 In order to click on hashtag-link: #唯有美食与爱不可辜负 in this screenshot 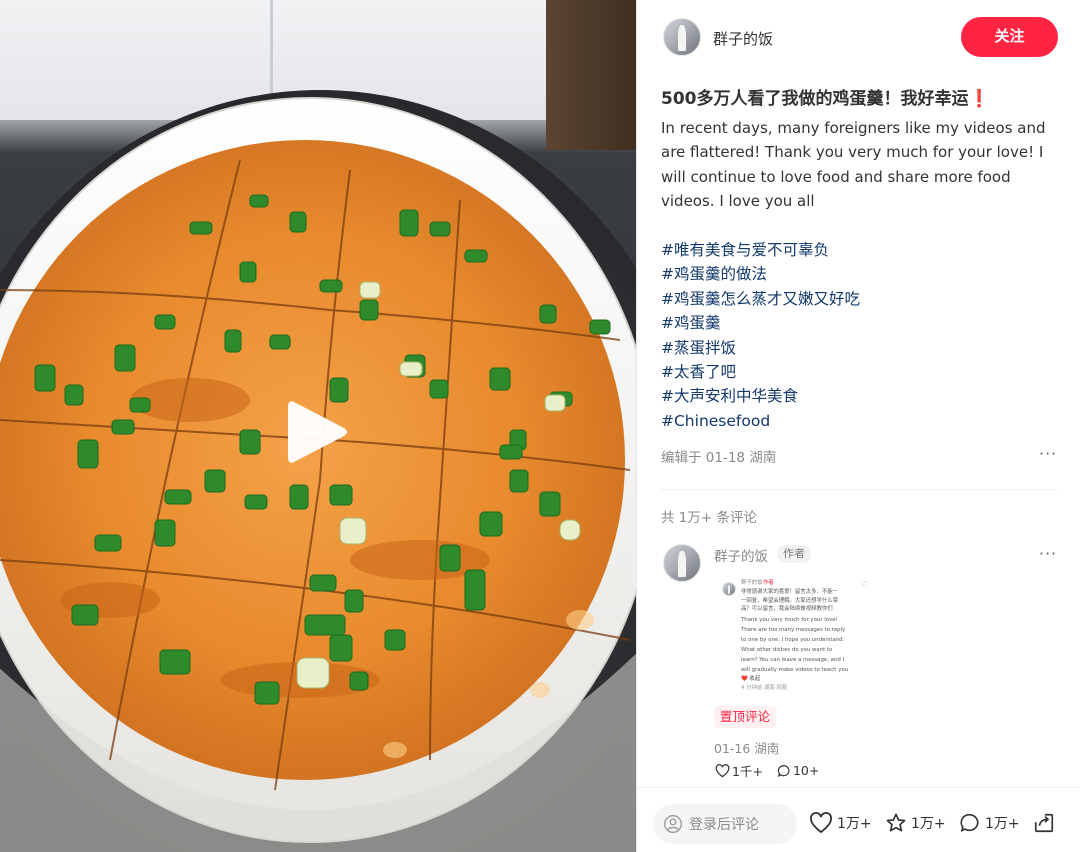, I will do `click(861, 250)`.